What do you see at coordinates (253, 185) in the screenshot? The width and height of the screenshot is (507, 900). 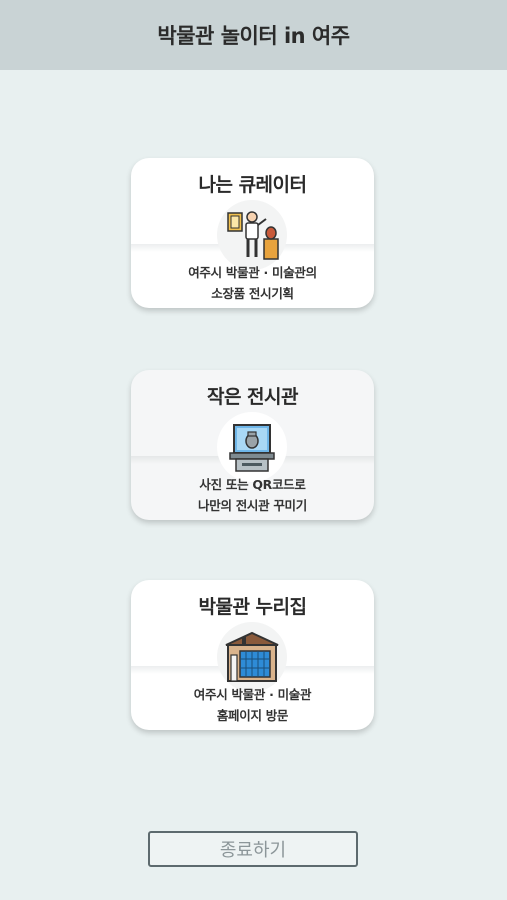 I see `card-title: 나는 큐레이터` at bounding box center [253, 185].